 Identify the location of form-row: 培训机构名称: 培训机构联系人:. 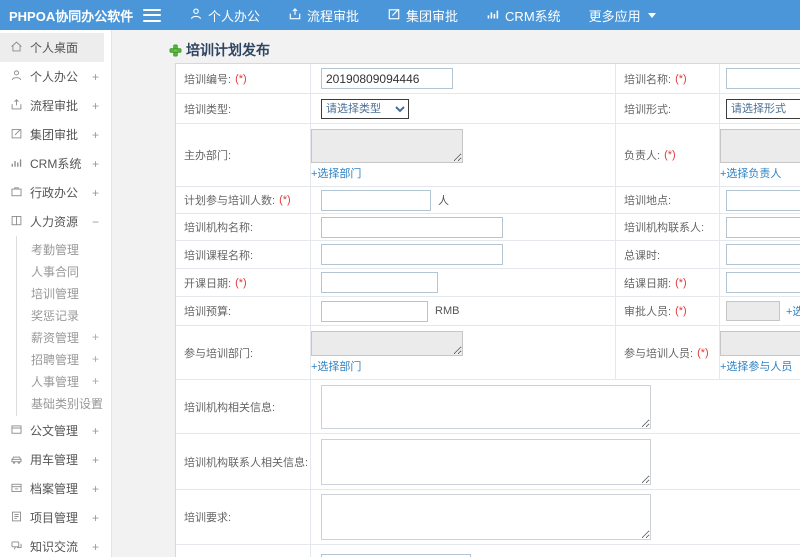
(488, 227).